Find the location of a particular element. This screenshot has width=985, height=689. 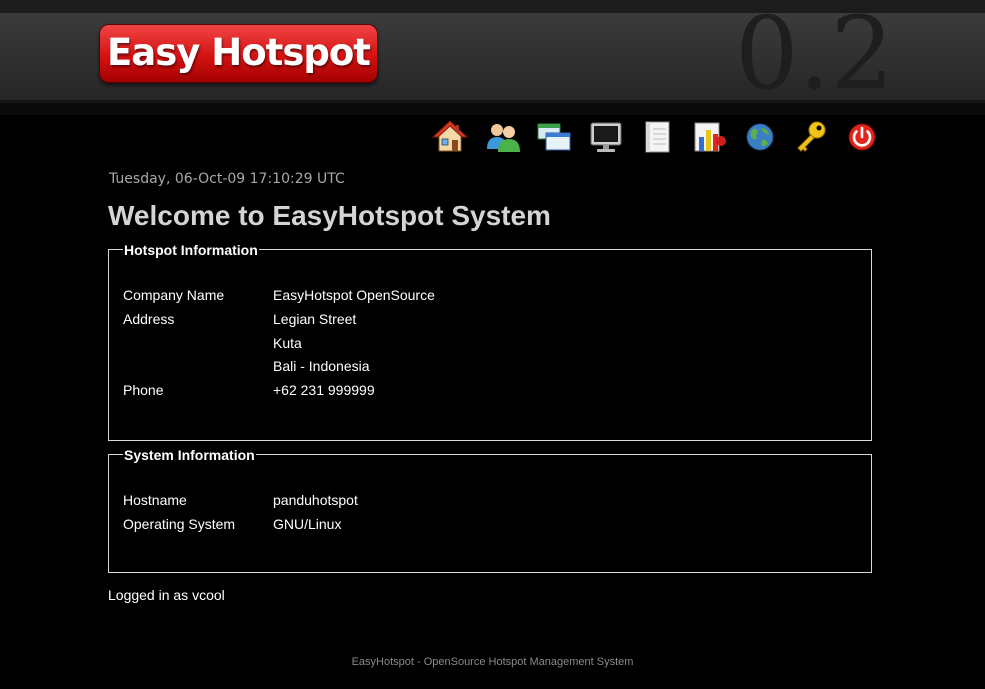

main-toolbar is located at coordinates (655, 137).